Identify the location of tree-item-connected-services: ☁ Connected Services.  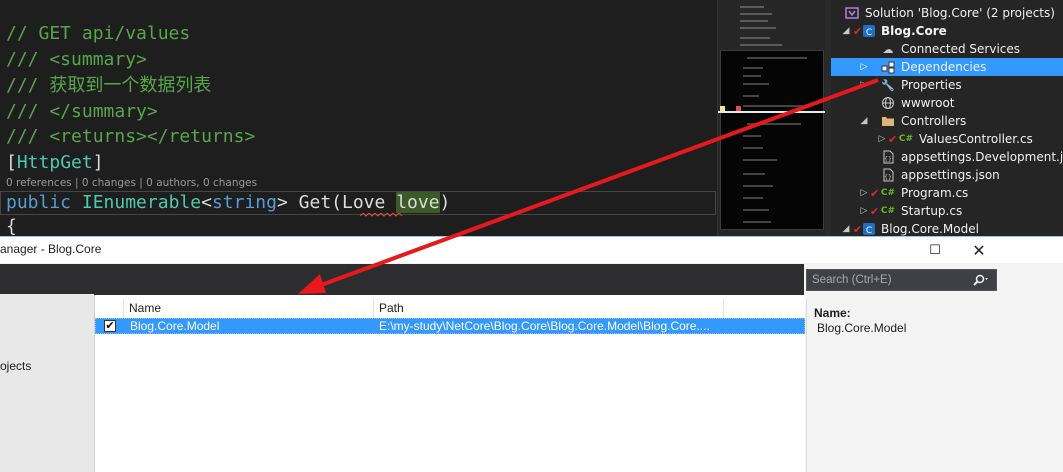
(947, 49).